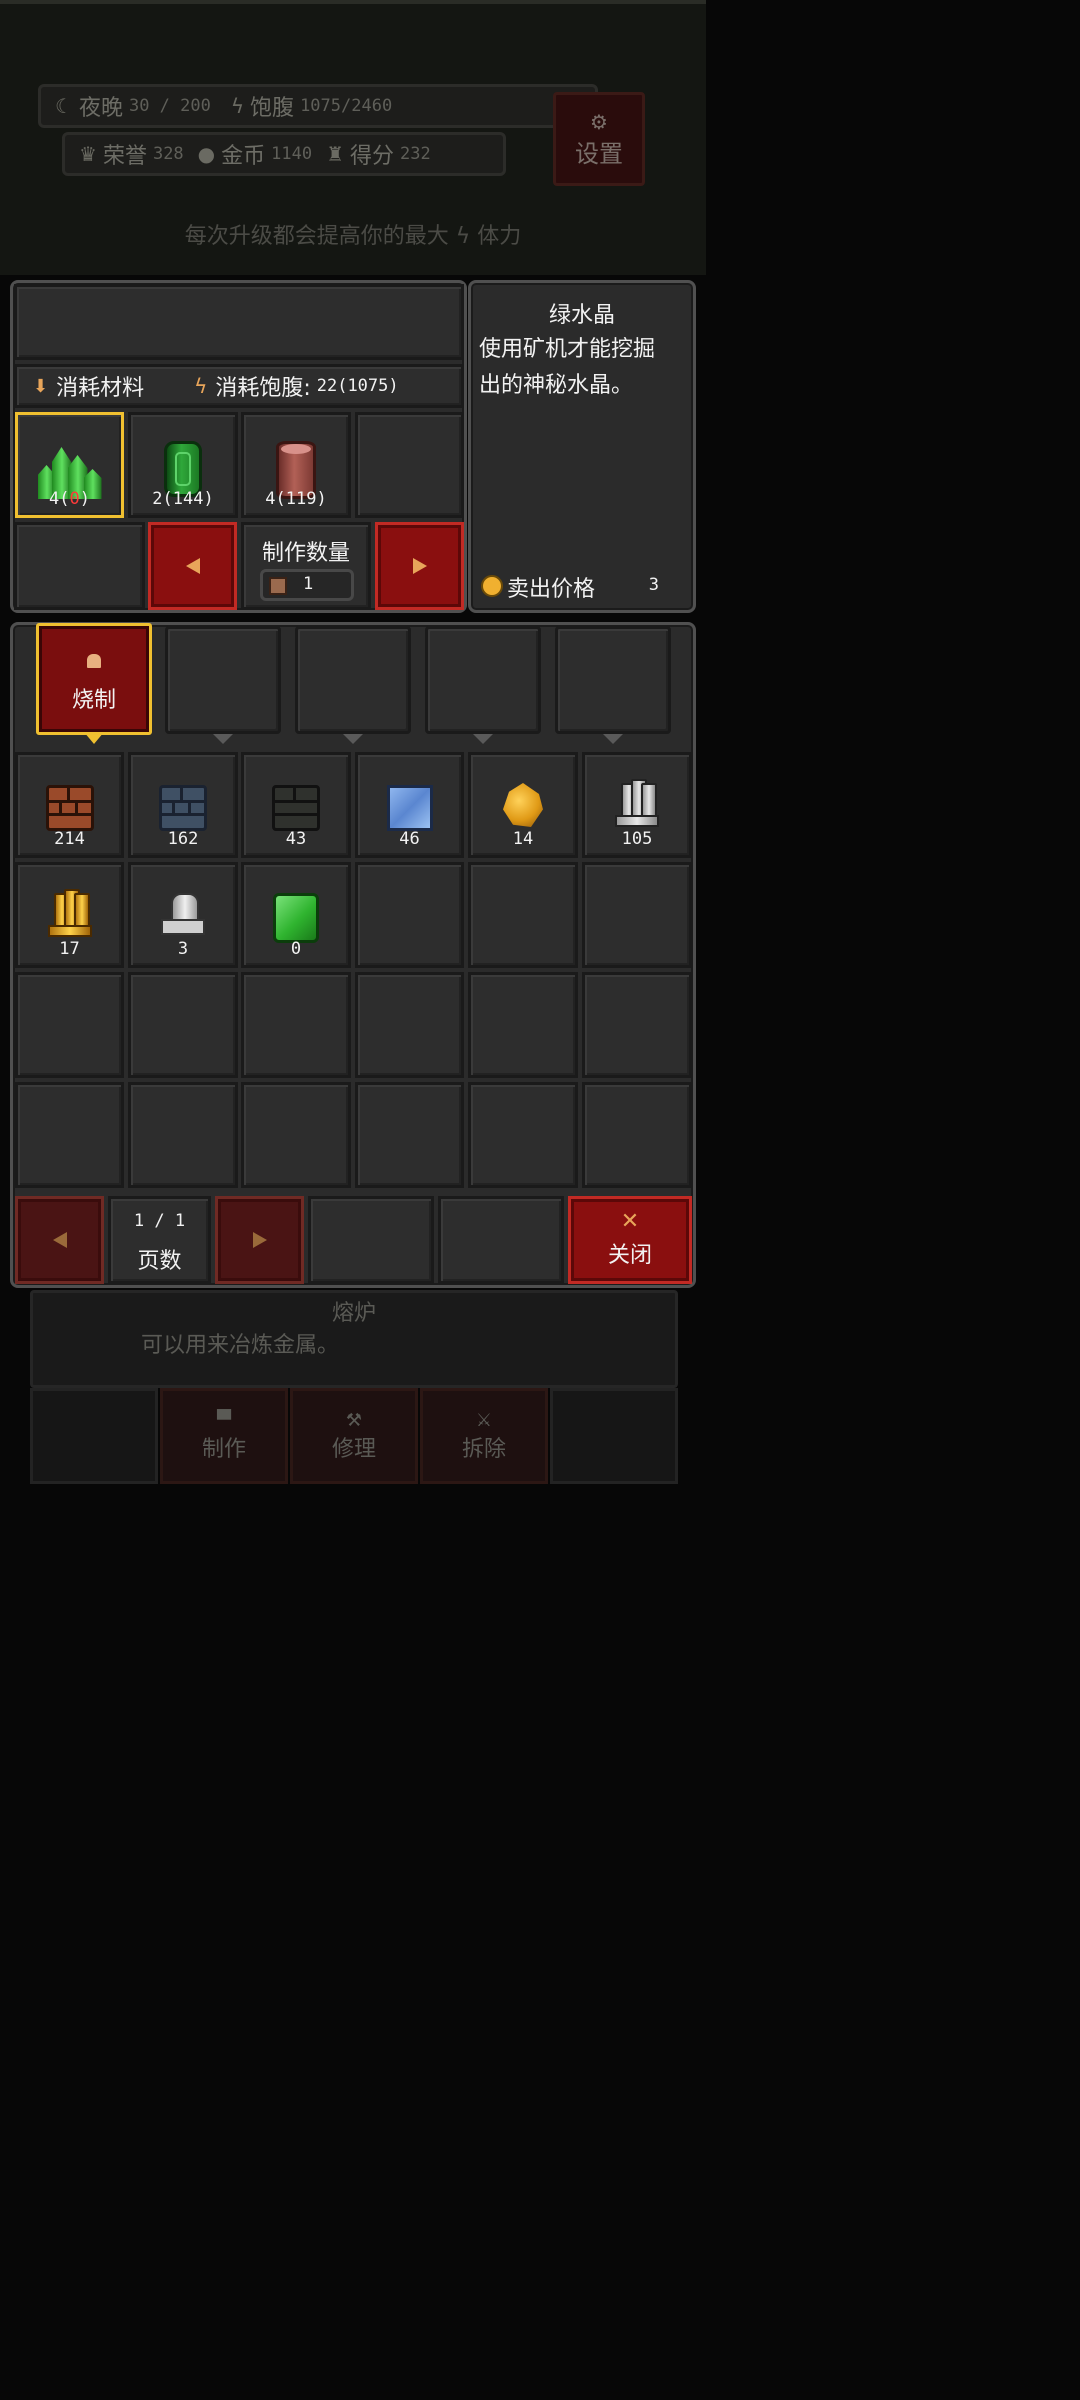  What do you see at coordinates (296, 499) in the screenshot?
I see `ingredient-count: 4(119)` at bounding box center [296, 499].